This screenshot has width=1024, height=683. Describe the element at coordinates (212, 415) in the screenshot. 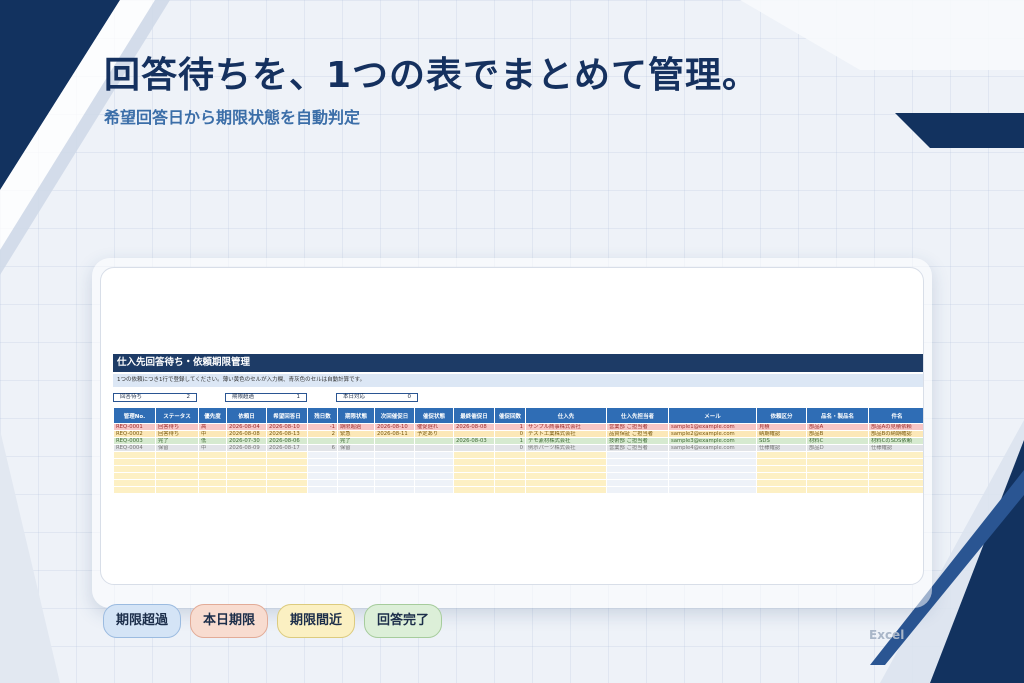

I see `column-header: 優先度` at that location.